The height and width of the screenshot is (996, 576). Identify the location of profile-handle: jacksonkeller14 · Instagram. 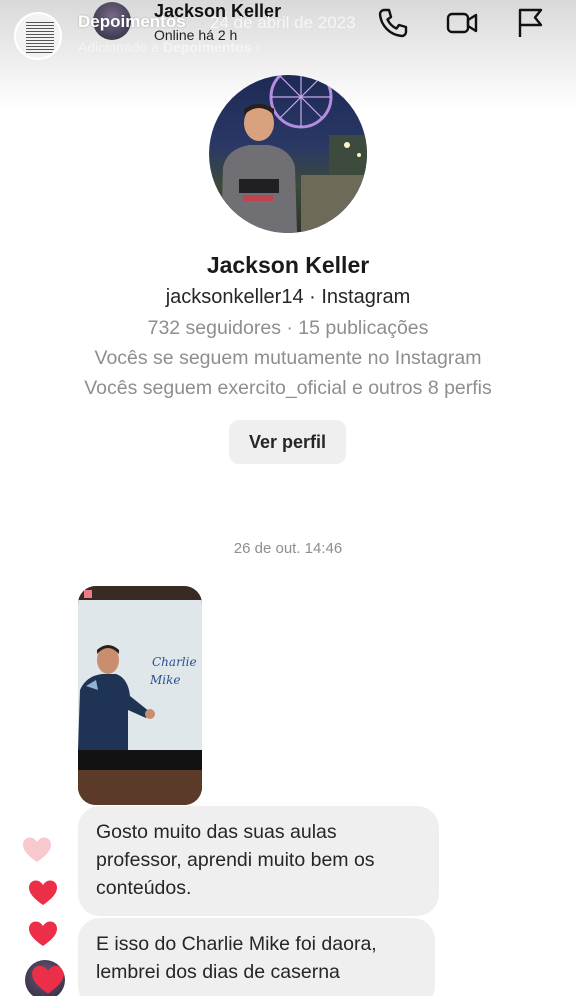
(288, 297).